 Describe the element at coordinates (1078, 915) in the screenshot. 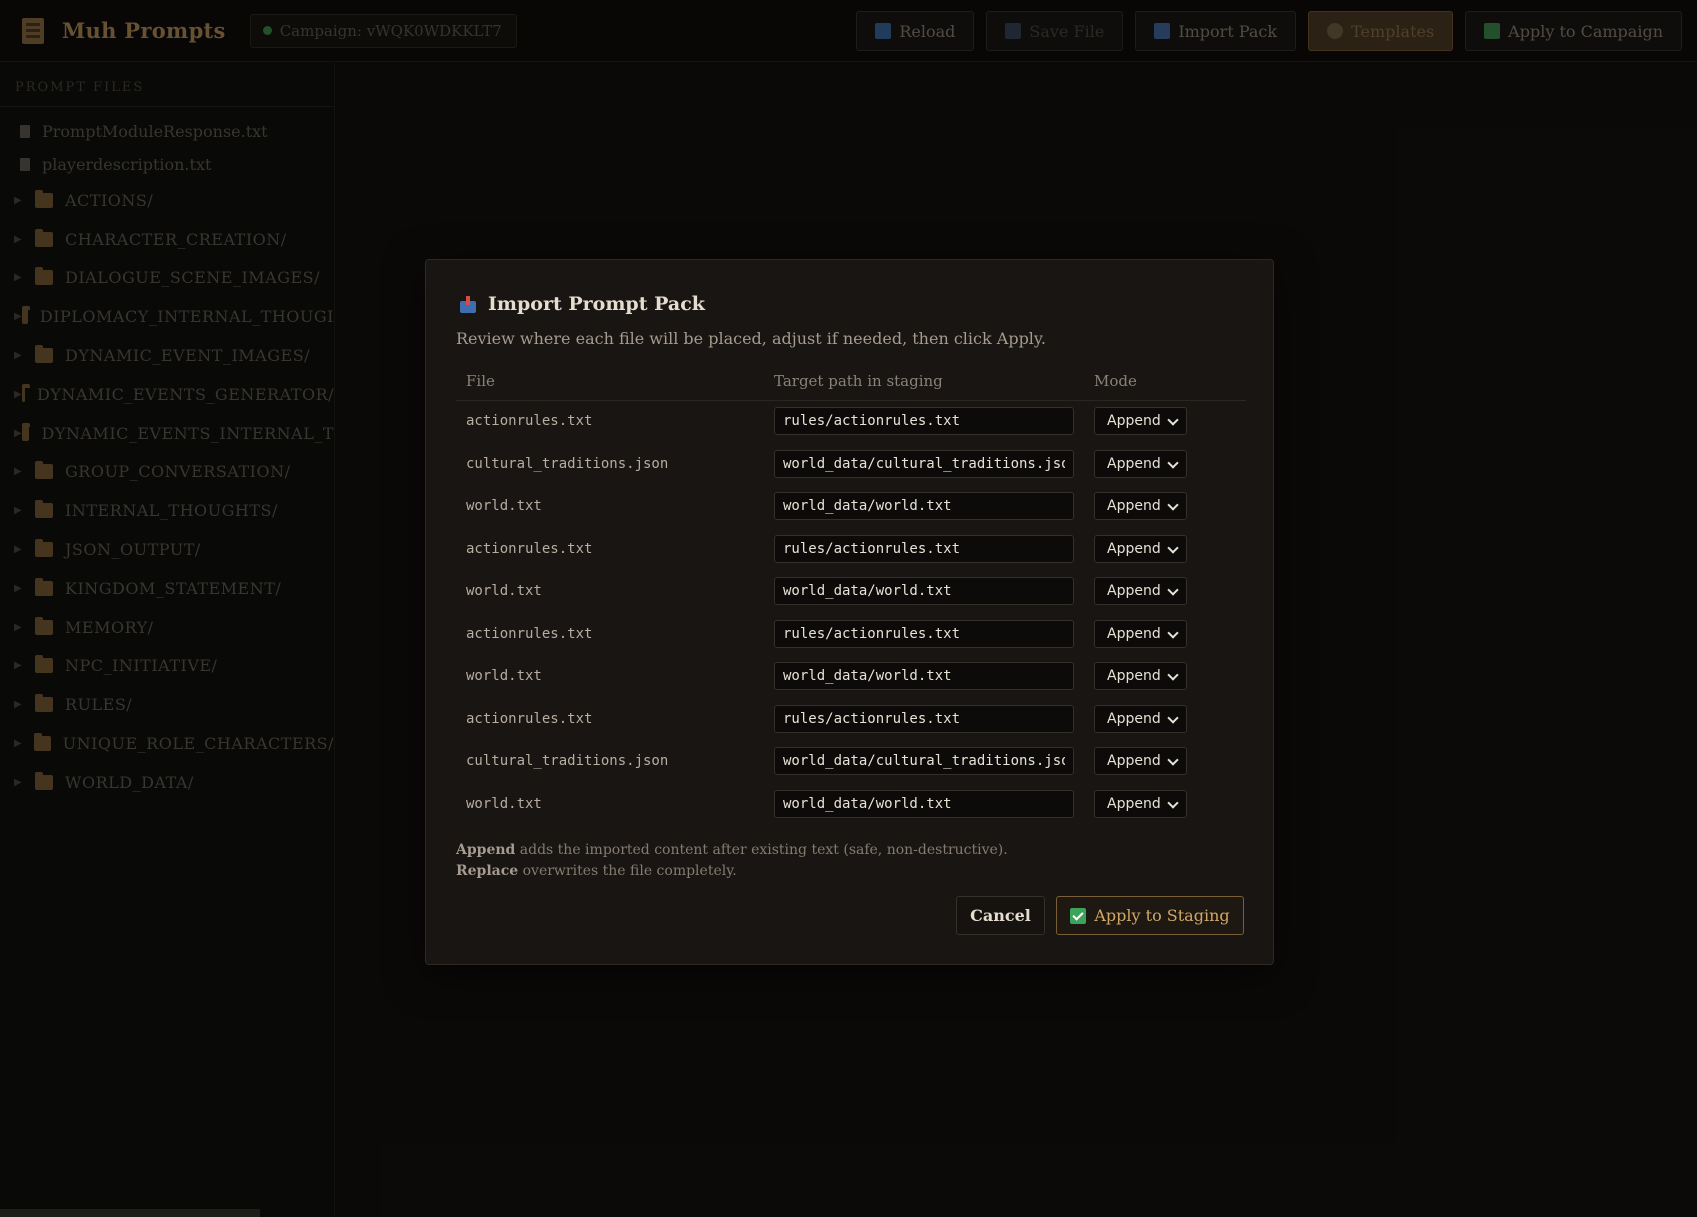

I see `checkmark-icon` at that location.